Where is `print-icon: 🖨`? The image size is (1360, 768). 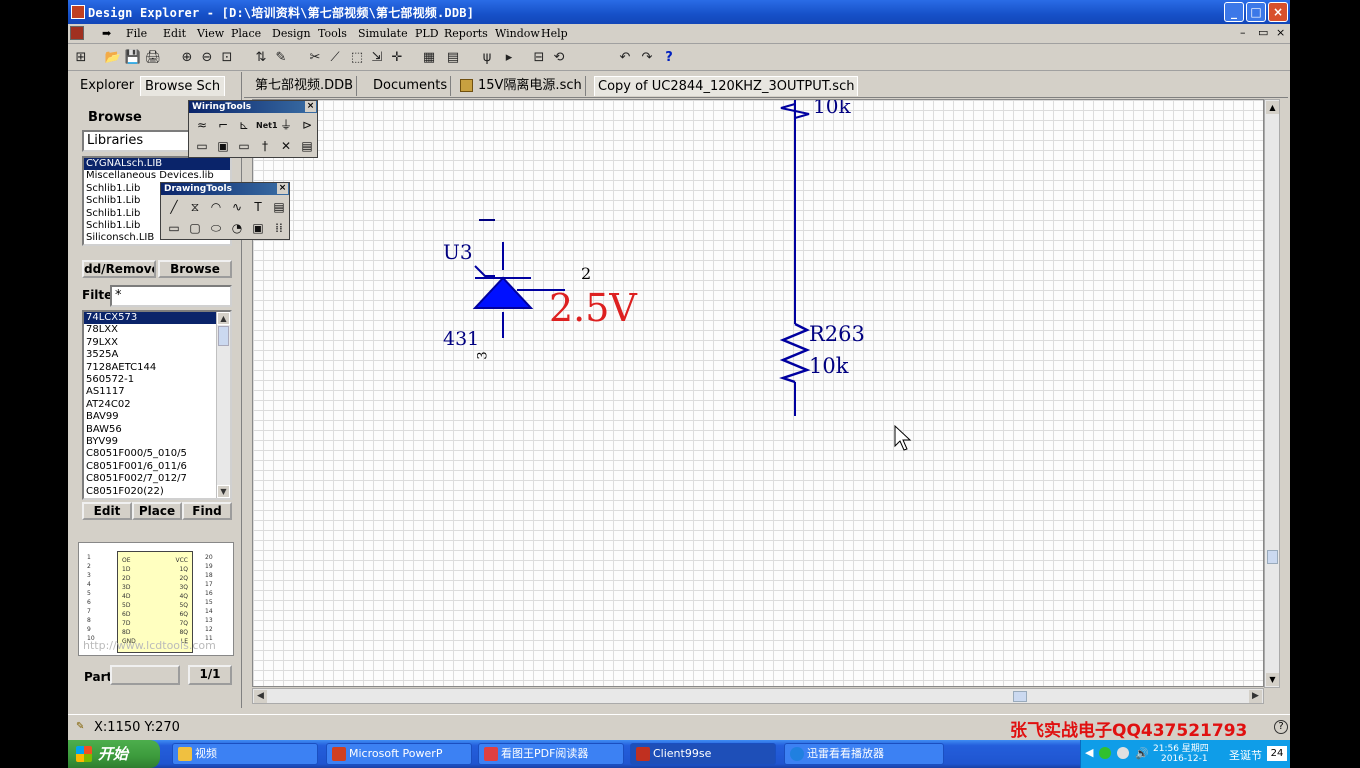
print-icon: 🖨 is located at coordinates (153, 58).